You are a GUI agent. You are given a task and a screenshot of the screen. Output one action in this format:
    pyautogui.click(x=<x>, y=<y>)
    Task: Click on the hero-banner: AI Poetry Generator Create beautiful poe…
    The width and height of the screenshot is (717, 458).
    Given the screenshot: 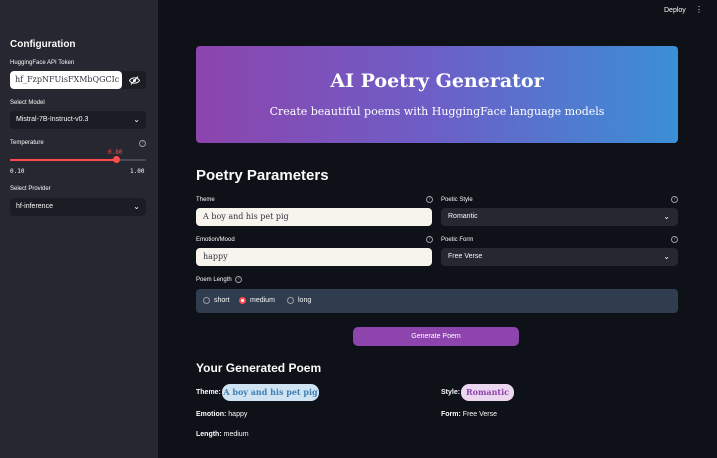 What is the action you would take?
    pyautogui.click(x=437, y=94)
    